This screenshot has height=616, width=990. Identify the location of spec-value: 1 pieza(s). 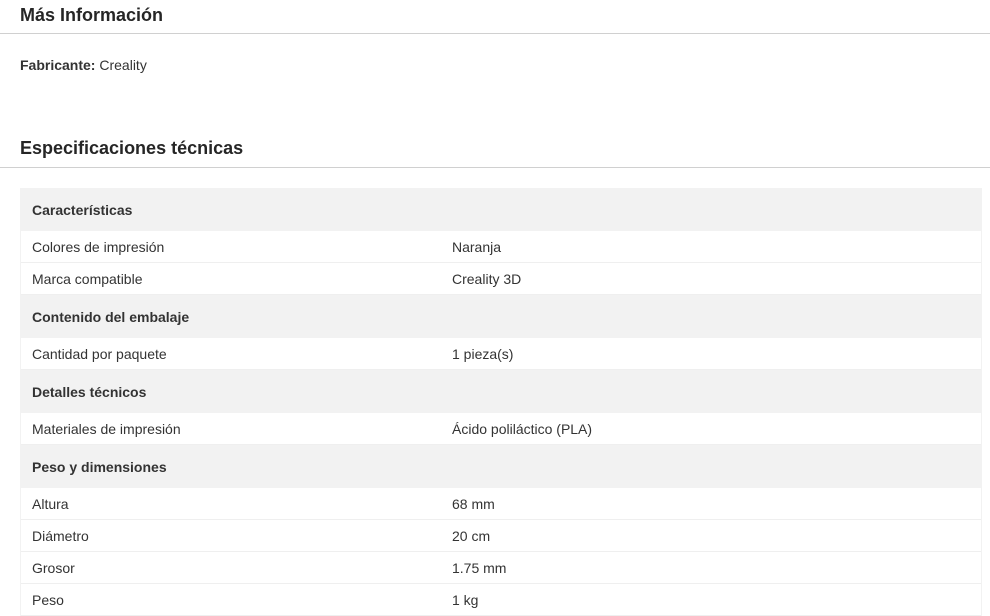
(483, 353).